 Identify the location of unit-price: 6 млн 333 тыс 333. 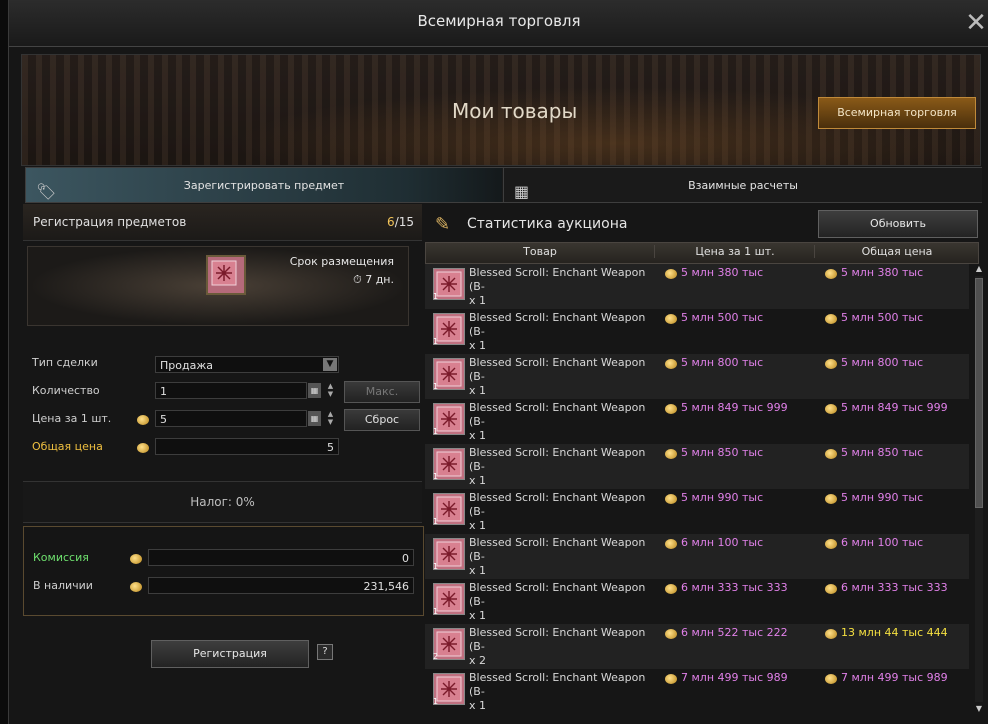
(734, 587).